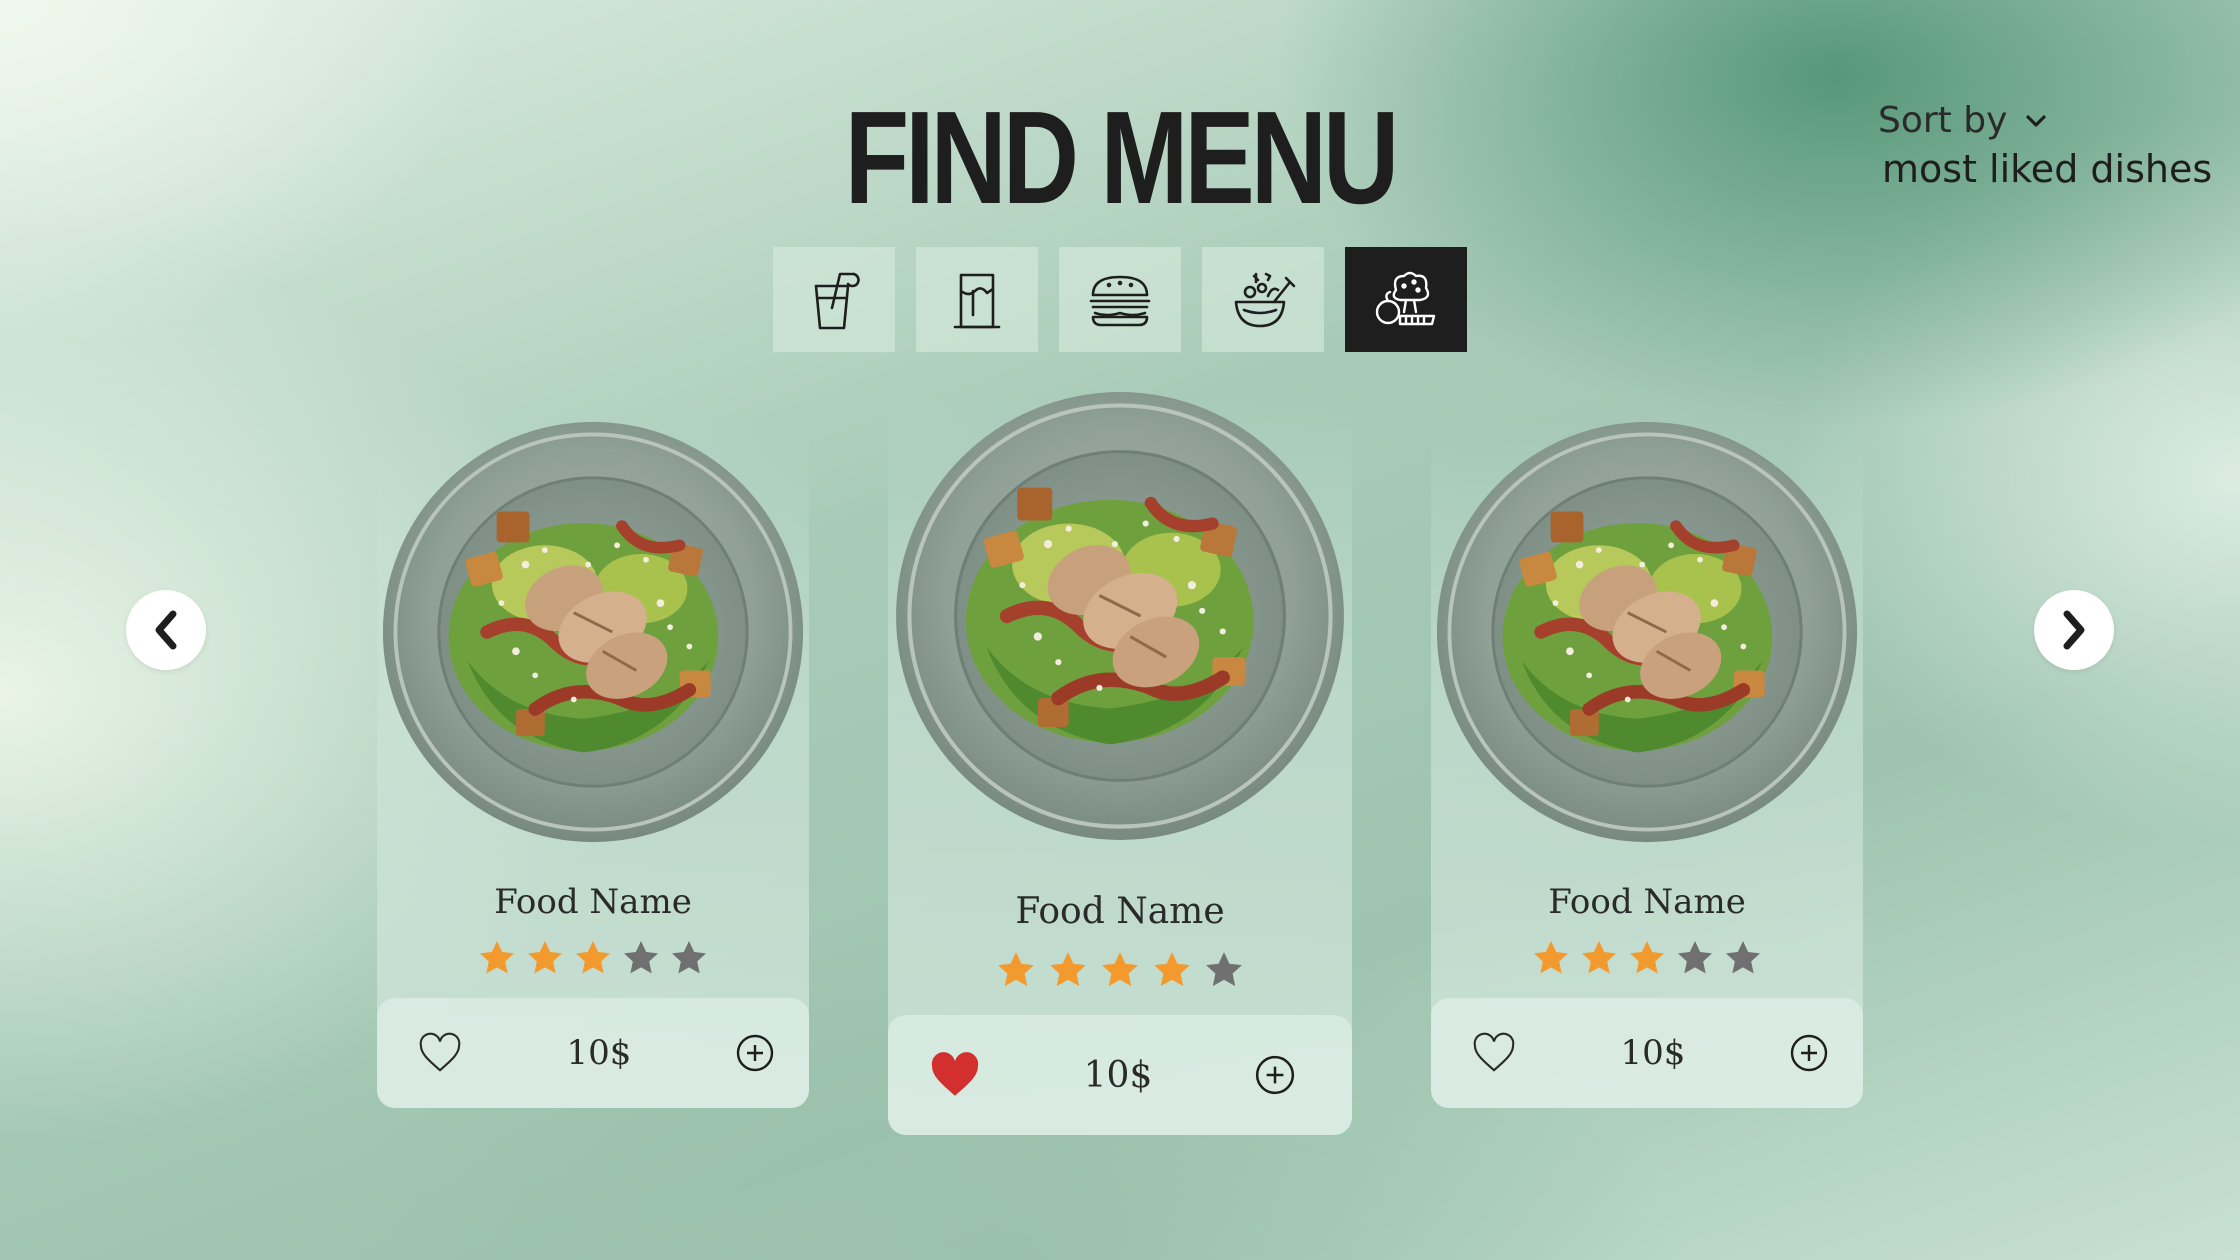 The image size is (2240, 1260). Describe the element at coordinates (837, 300) in the screenshot. I see `drink-glass-icon` at that location.